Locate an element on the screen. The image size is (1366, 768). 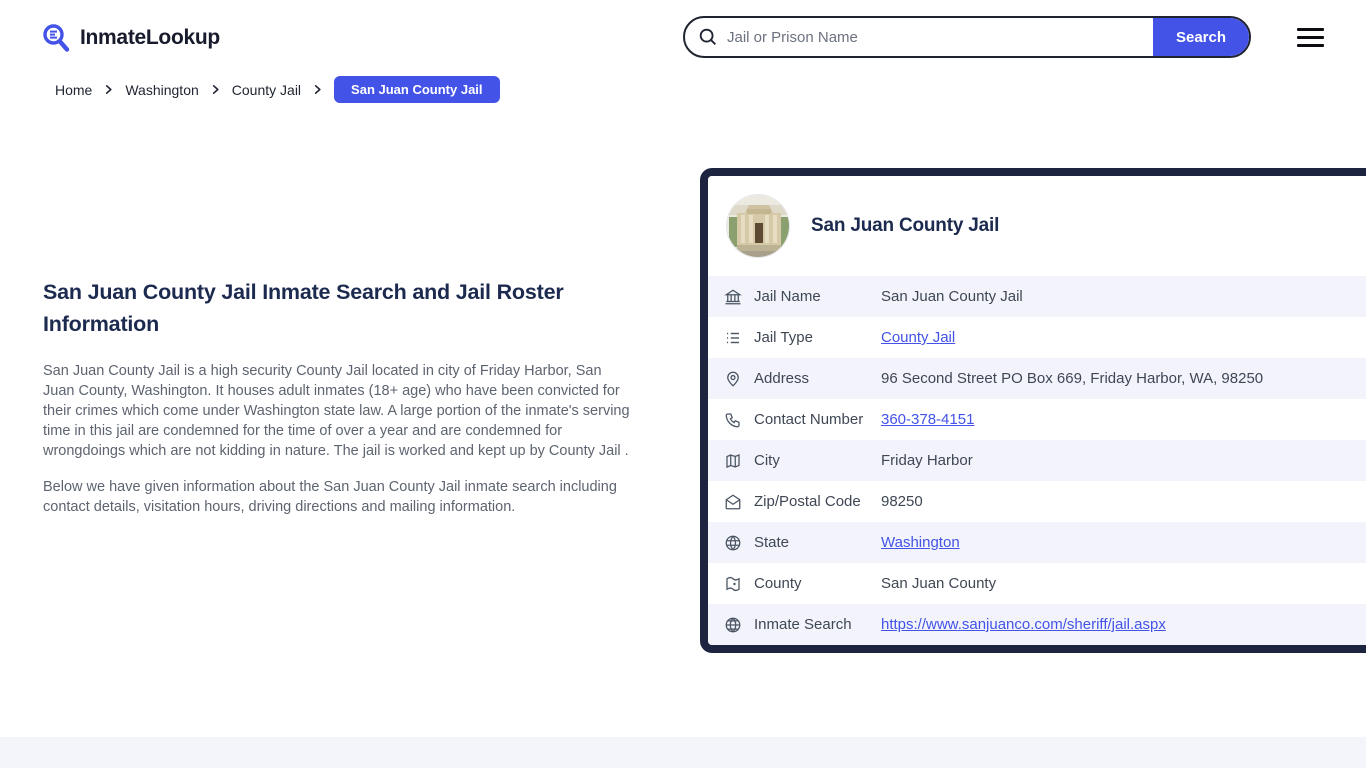
row-value: 98250 is located at coordinates (902, 501).